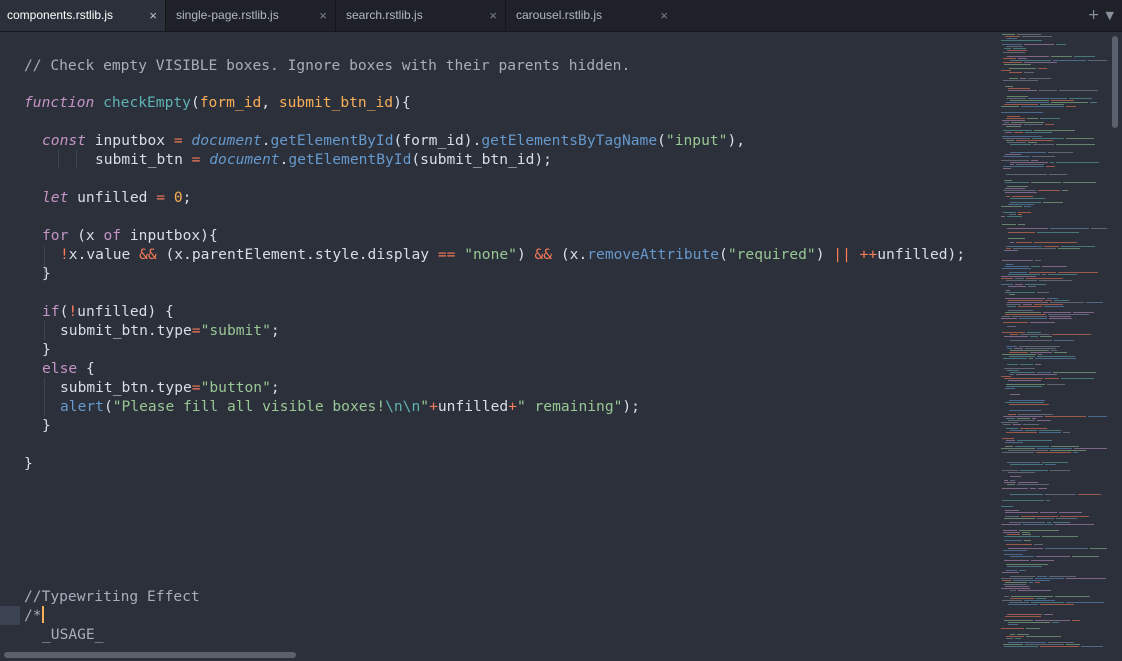  I want to click on horizontal-scrollbar-thumb, so click(150, 655).